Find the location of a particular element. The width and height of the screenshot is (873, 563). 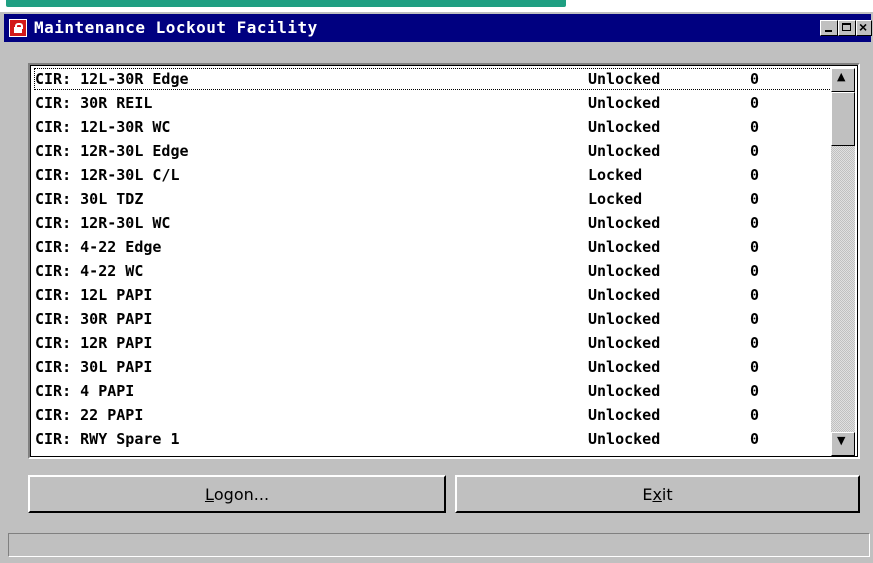

window-title: Maintenance Lockout Facility is located at coordinates (176, 27).